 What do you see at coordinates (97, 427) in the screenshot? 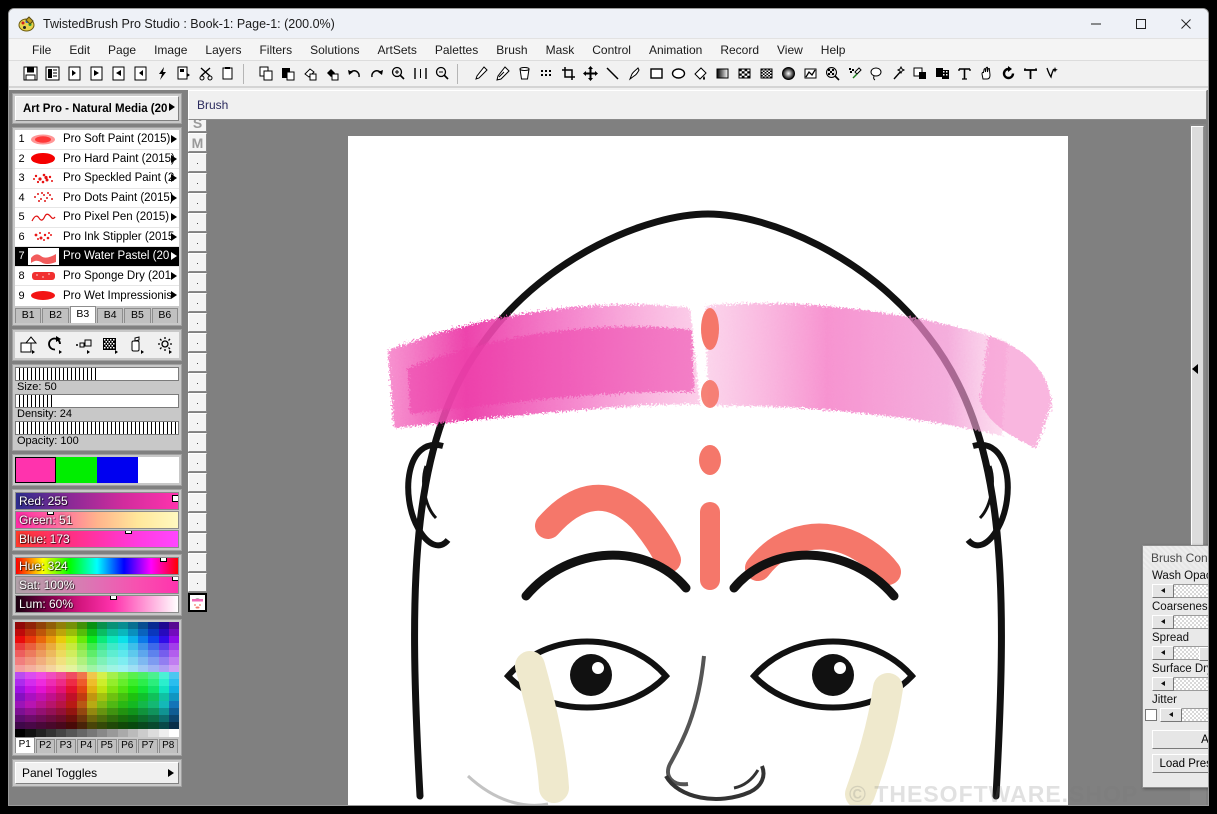
I see `opacity-slider` at bounding box center [97, 427].